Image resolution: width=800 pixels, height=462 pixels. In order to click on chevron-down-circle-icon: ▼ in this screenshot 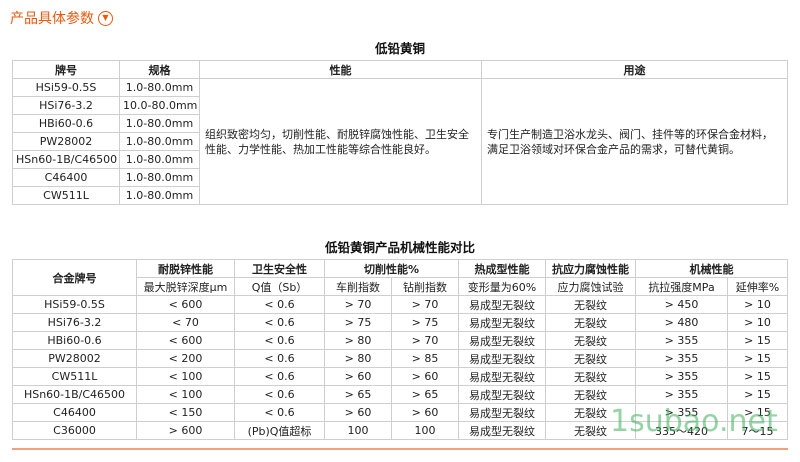, I will do `click(105, 18)`.